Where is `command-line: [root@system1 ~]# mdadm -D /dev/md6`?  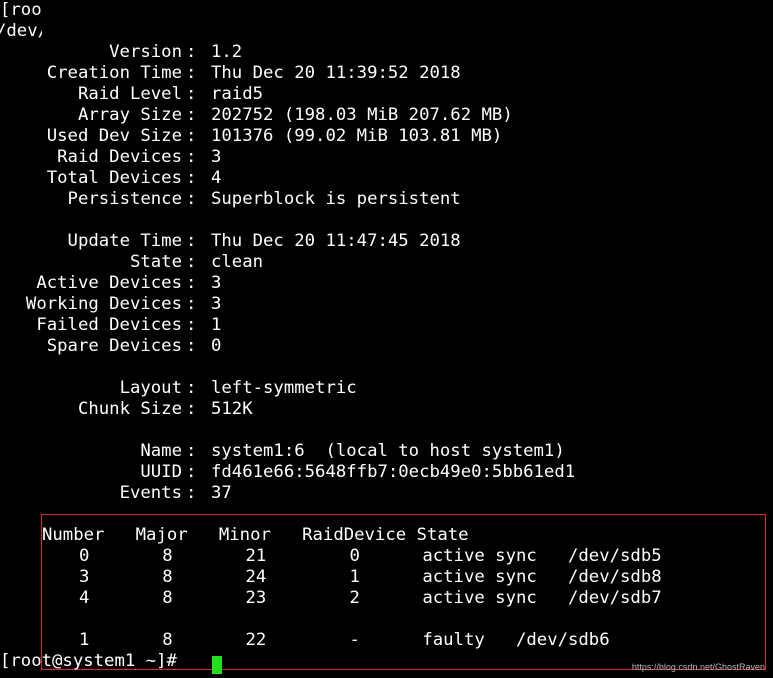 command-line: [root@system1 ~]# mdadm -D /dev/md6 is located at coordinates (21, 10).